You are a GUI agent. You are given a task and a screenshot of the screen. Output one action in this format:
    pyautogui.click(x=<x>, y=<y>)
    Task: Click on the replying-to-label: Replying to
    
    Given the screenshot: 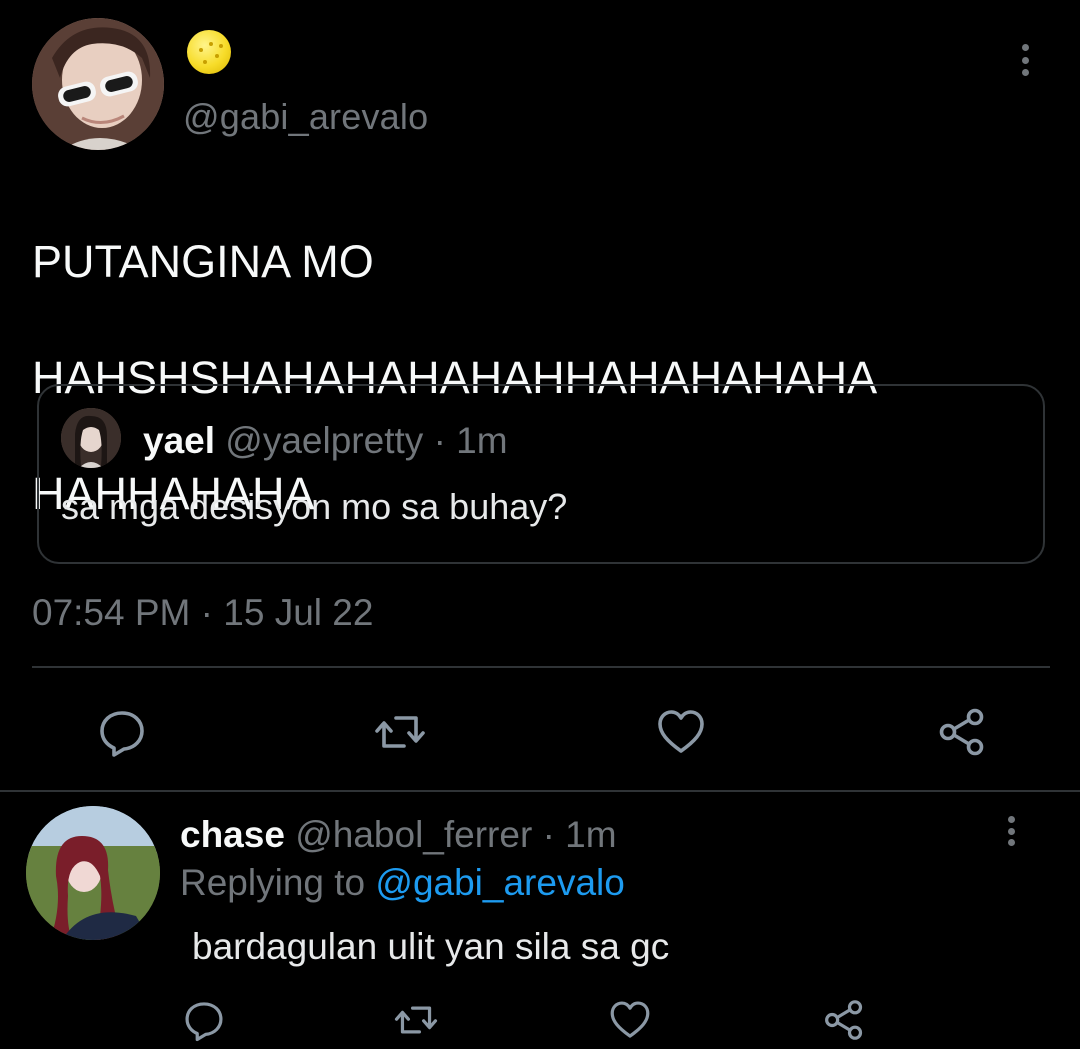 What is the action you would take?
    pyautogui.click(x=273, y=882)
    